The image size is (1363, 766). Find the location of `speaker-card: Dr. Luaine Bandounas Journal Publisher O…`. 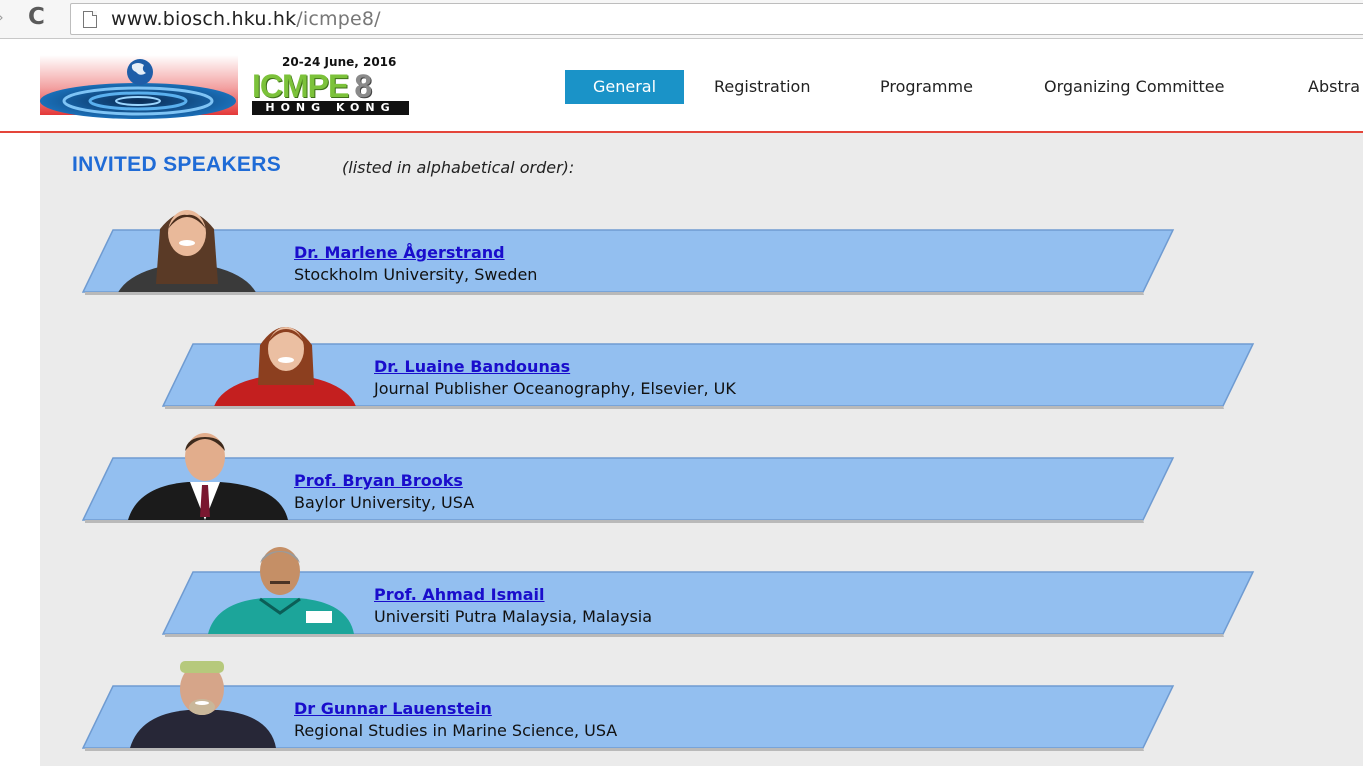

speaker-card: Dr. Luaine Bandounas Journal Publisher O… is located at coordinates (708, 368).